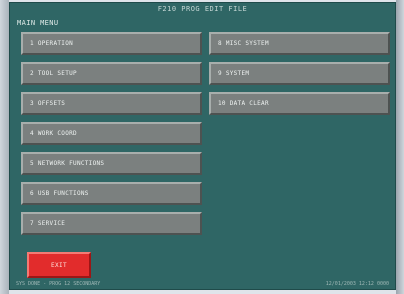 The width and height of the screenshot is (404, 294). I want to click on monitor-bezel-right, so click(400, 147).